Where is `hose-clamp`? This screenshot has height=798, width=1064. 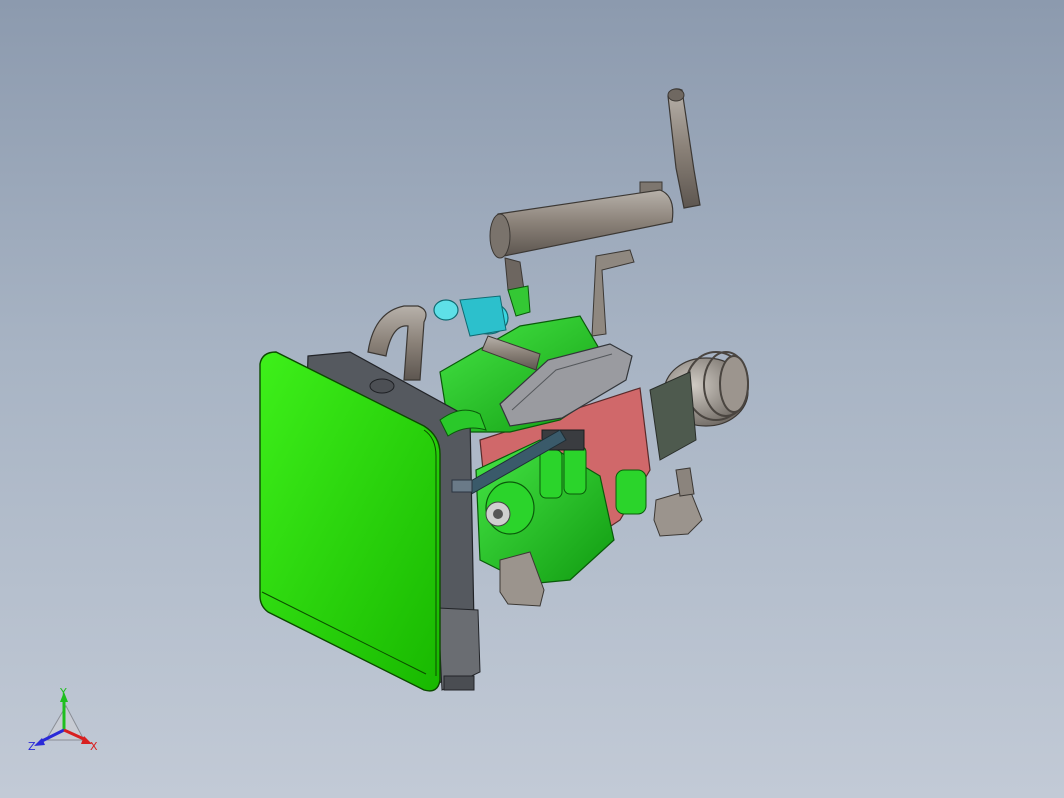 hose-clamp is located at coordinates (462, 486).